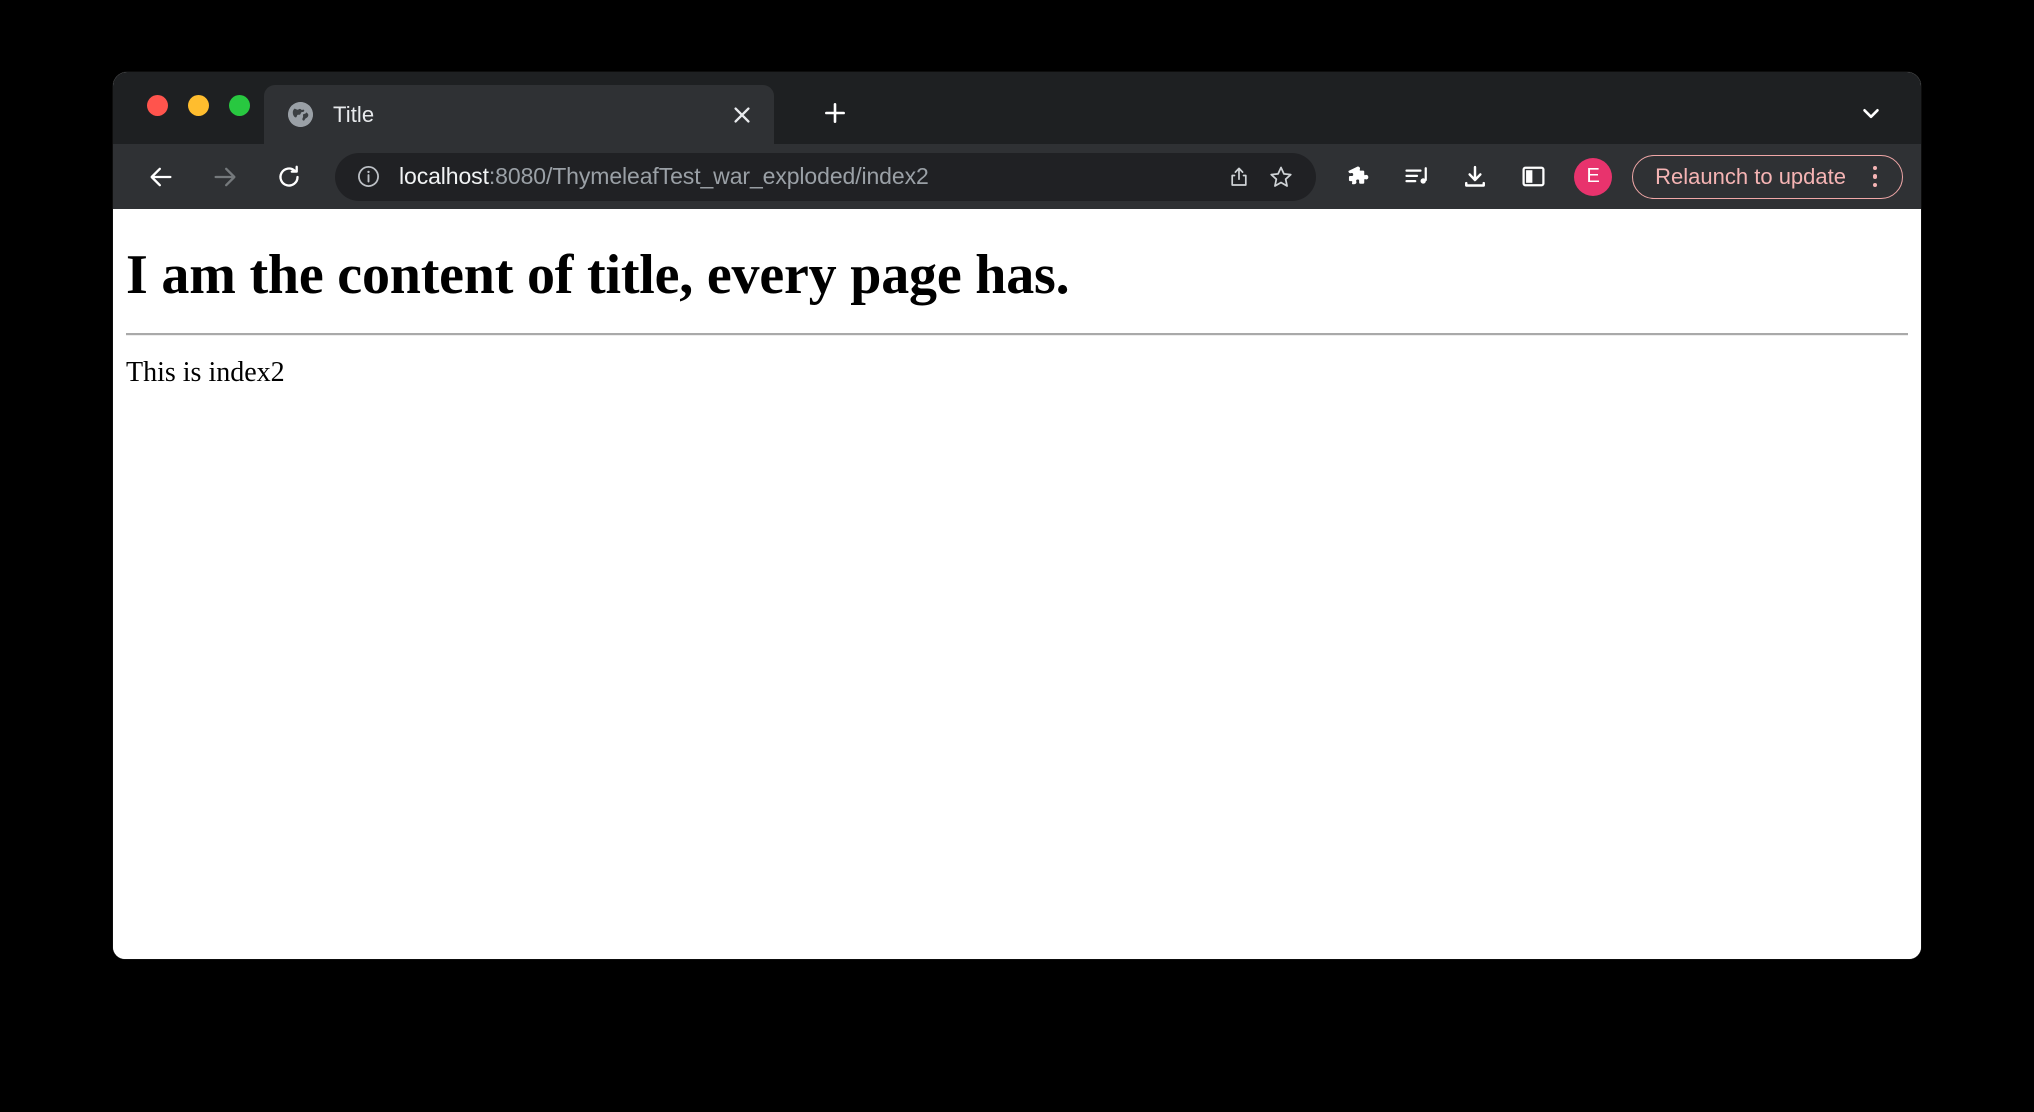 This screenshot has height=1112, width=2034. What do you see at coordinates (1239, 177) in the screenshot?
I see `share-icon` at bounding box center [1239, 177].